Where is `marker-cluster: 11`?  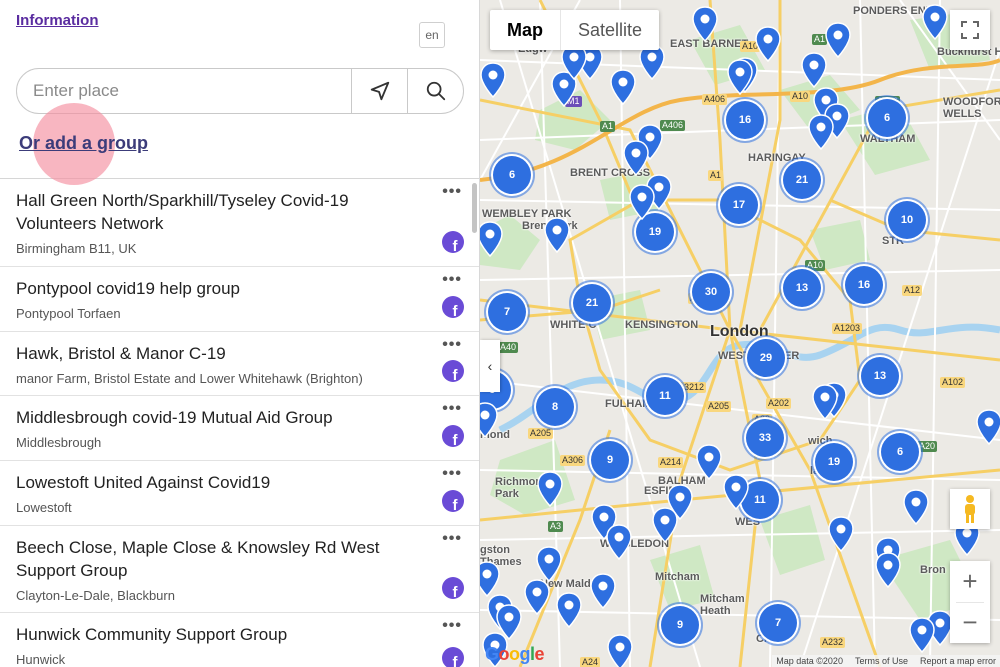
marker-cluster: 11 is located at coordinates (665, 396).